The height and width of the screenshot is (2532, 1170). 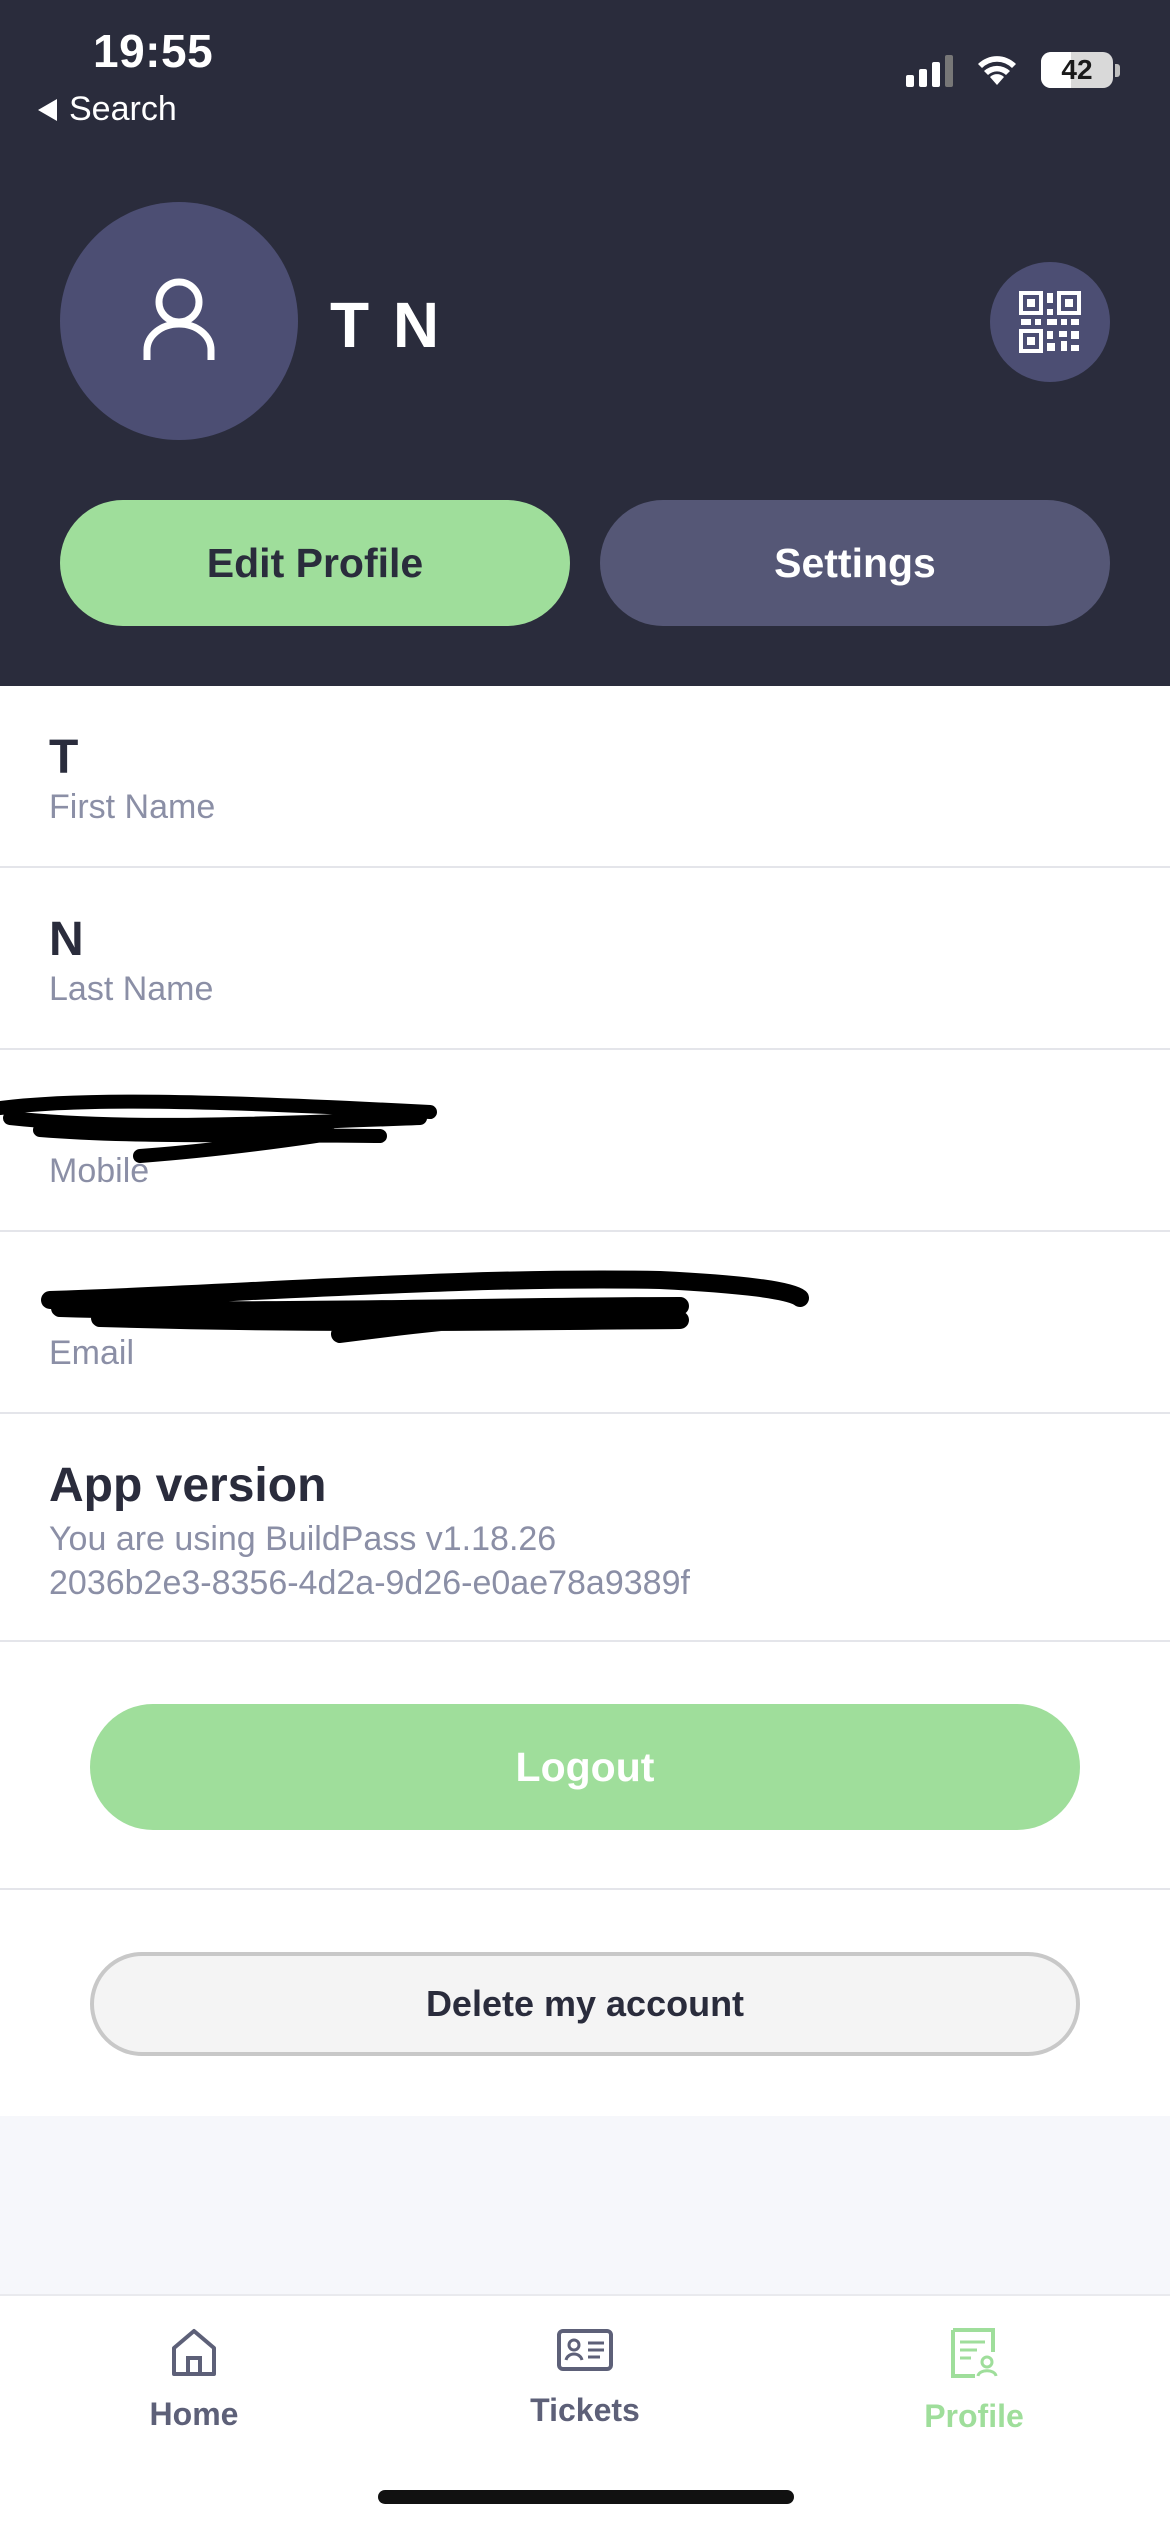 I want to click on tab-tickets: Tickets, so click(x=585, y=2377).